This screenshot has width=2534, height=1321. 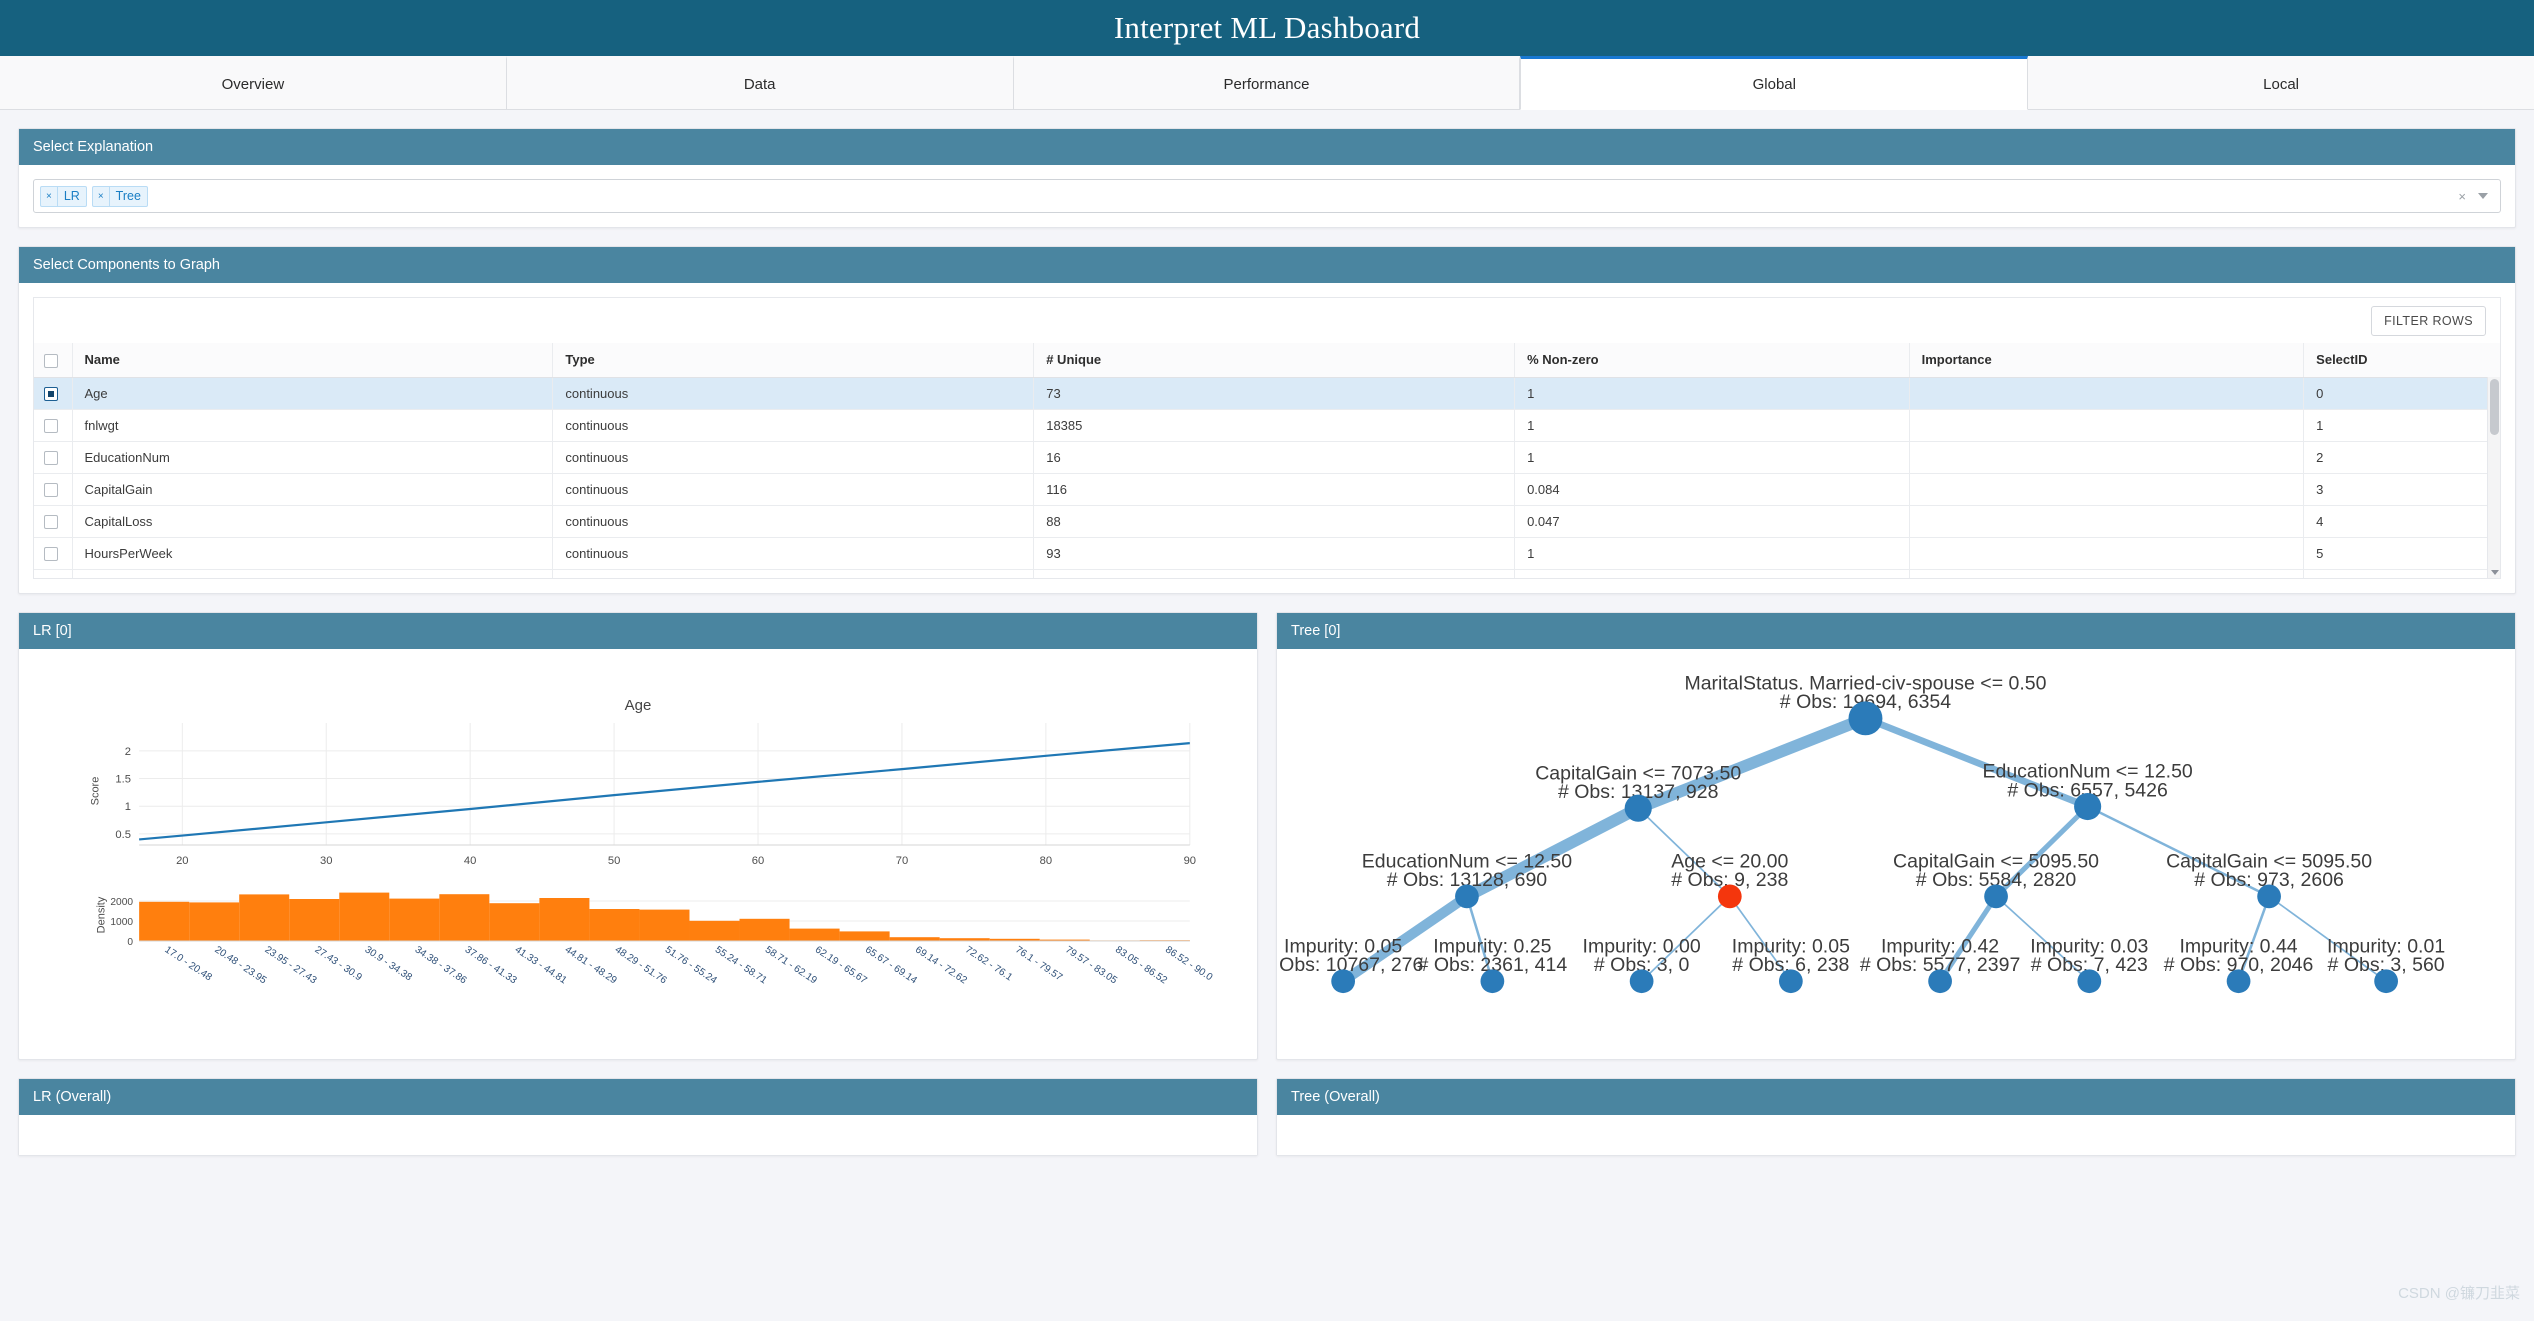 I want to click on table-row: Age continuous 73 1 0, so click(x=1267, y=393).